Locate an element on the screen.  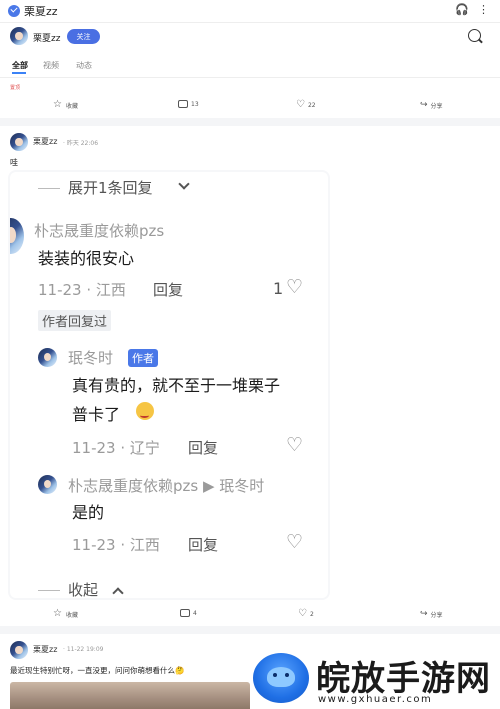
author-badge: 作者 is located at coordinates (143, 358).